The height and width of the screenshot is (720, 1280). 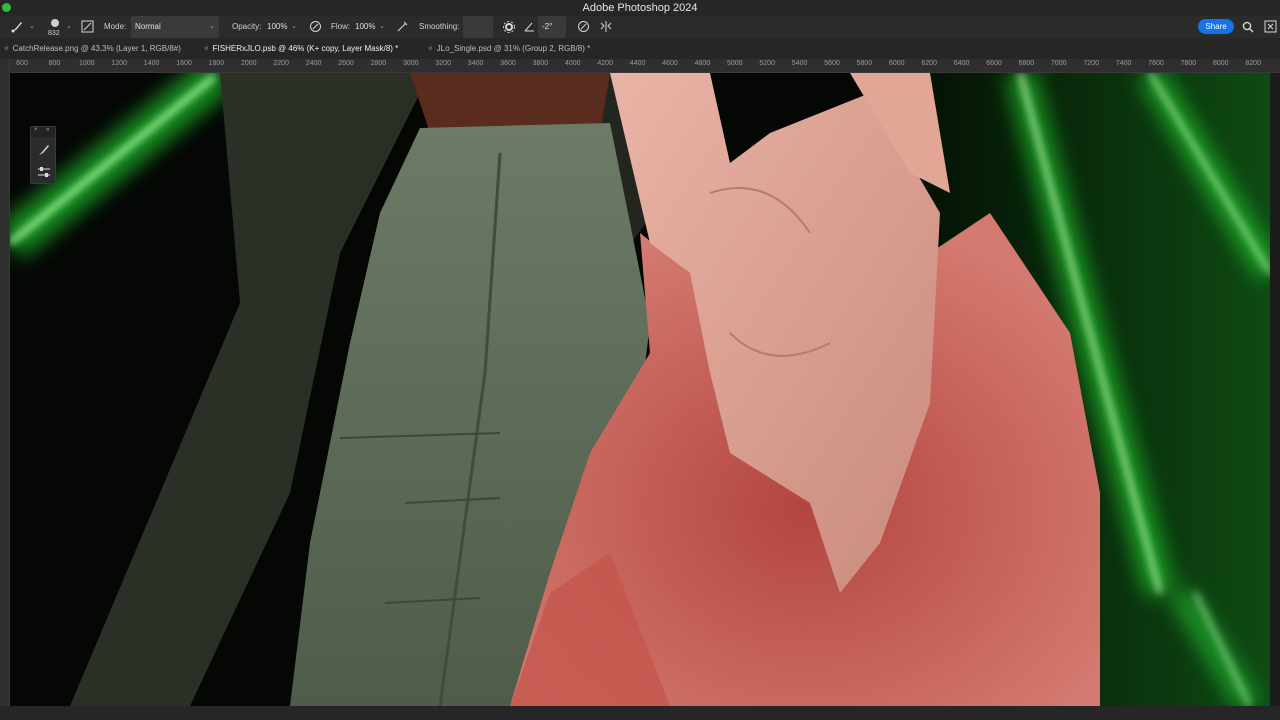 I want to click on vertical-ruler, so click(x=5, y=382).